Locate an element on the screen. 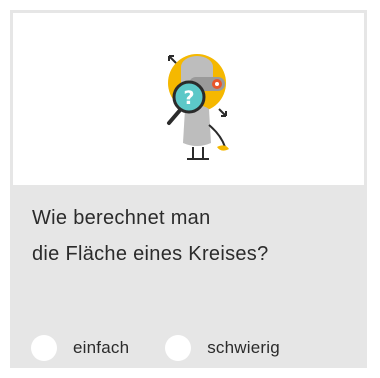  question-line-1: Wie berechnet man is located at coordinates (121, 218).